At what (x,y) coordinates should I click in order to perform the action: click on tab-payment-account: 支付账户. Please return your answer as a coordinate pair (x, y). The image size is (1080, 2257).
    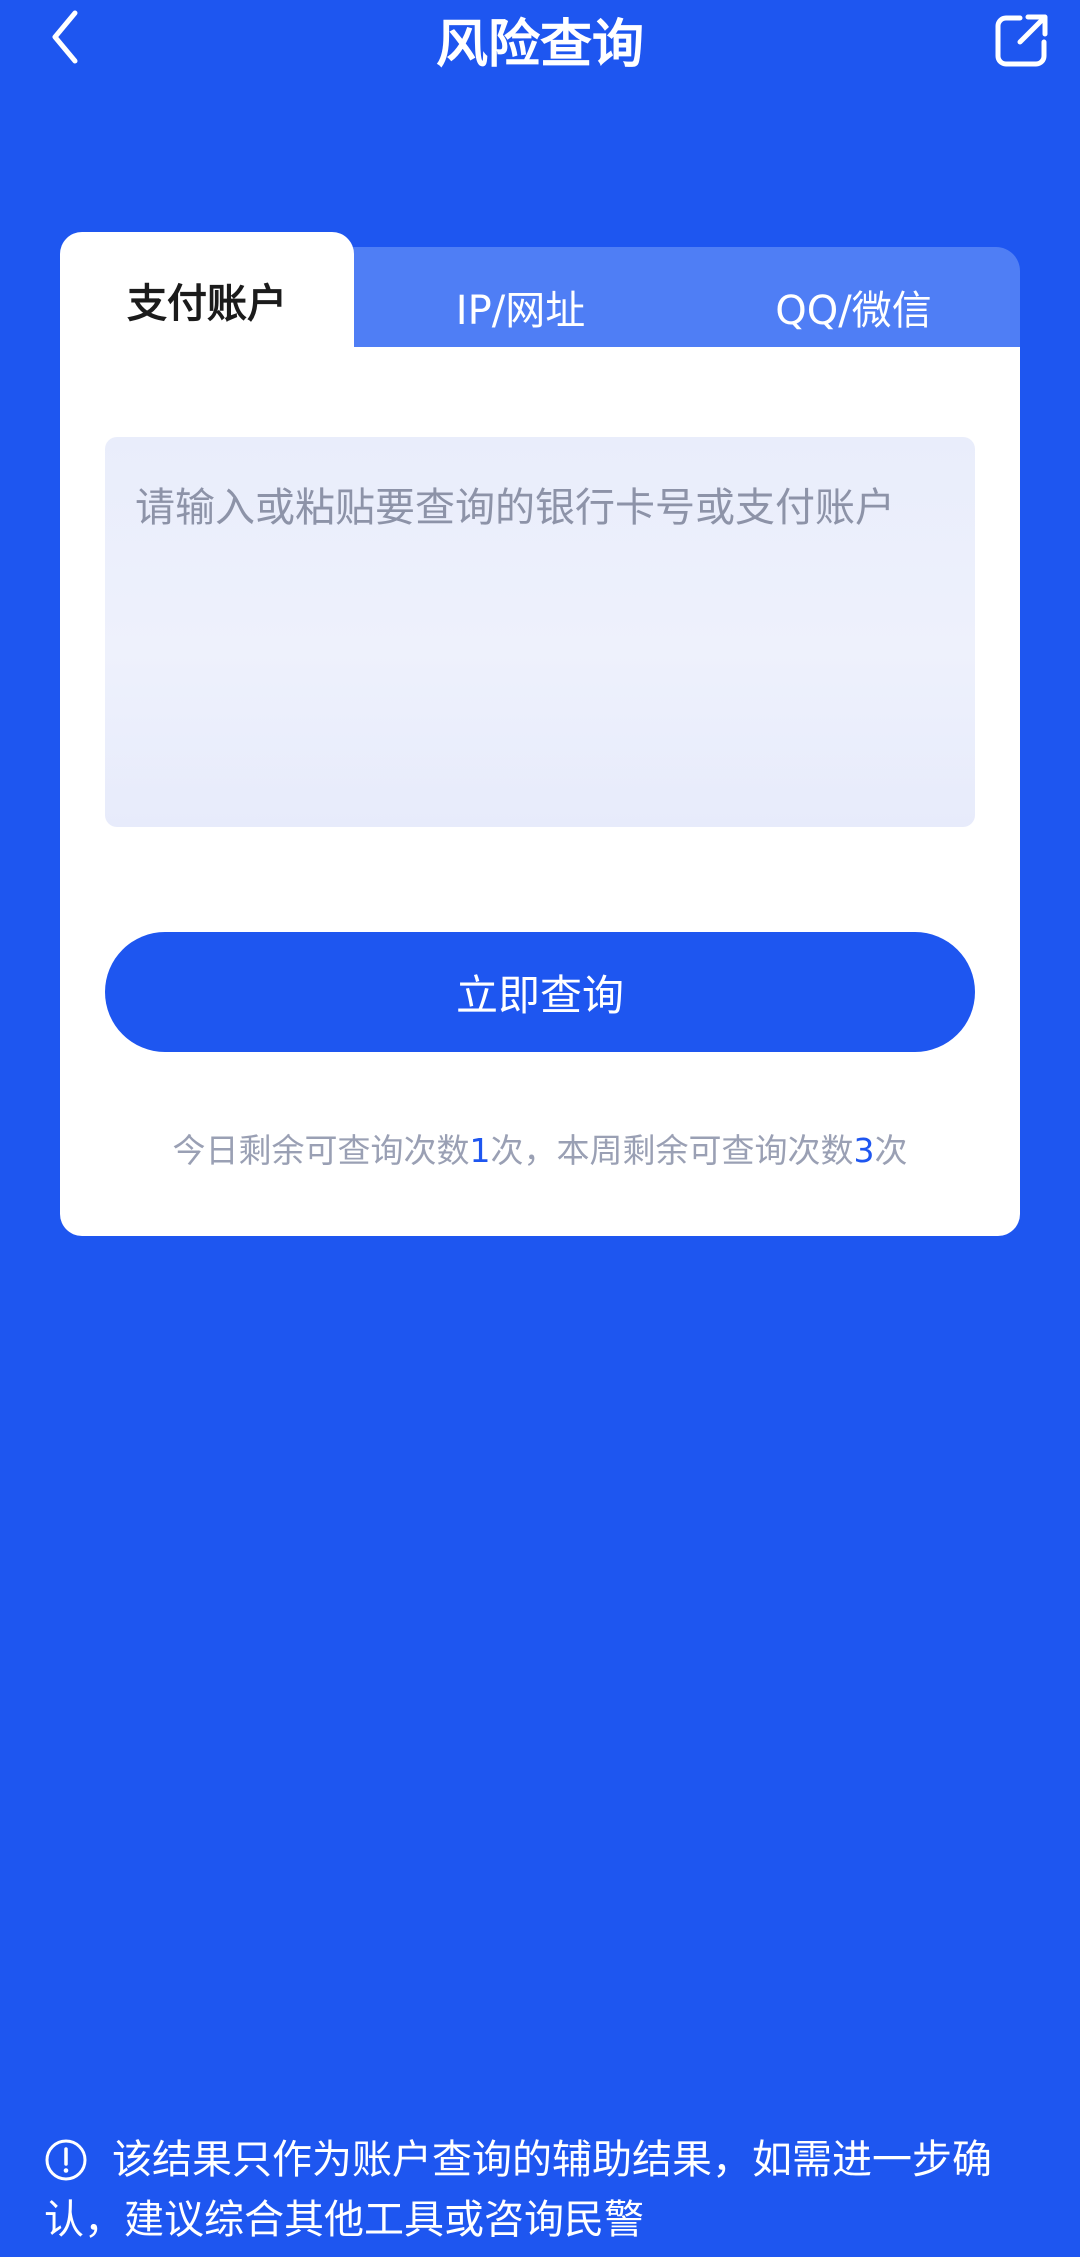
    Looking at the image, I should click on (219, 299).